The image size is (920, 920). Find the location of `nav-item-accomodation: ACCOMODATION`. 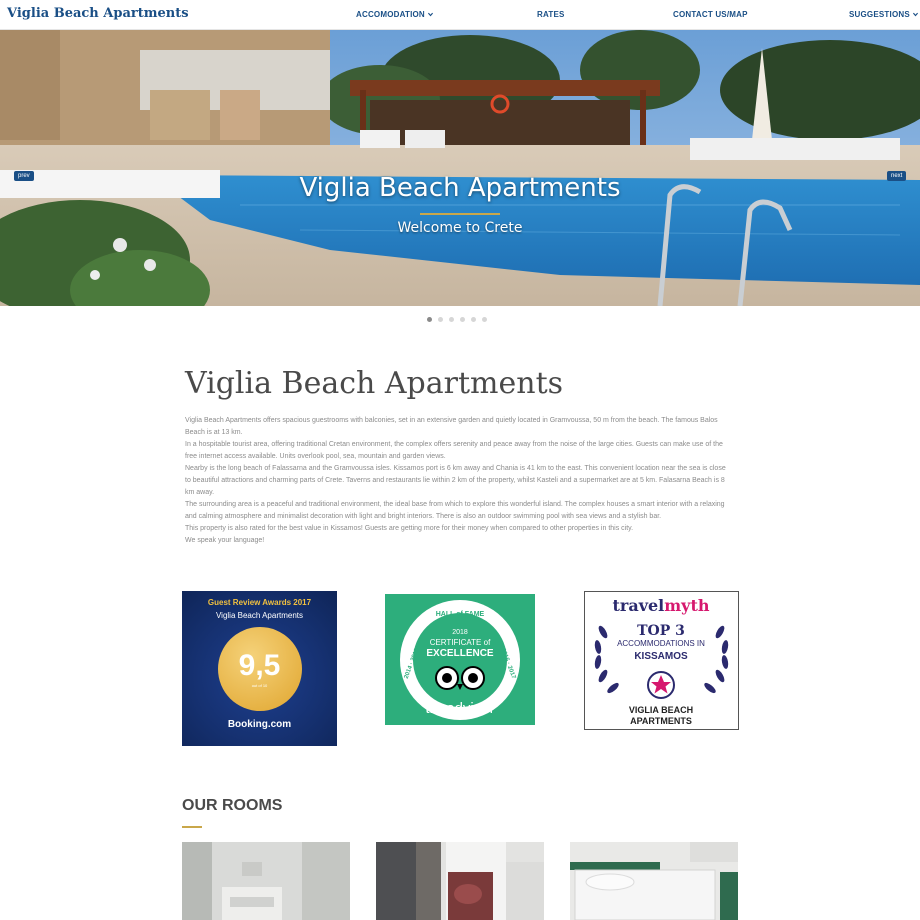

nav-item-accomodation: ACCOMODATION is located at coordinates (395, 14).